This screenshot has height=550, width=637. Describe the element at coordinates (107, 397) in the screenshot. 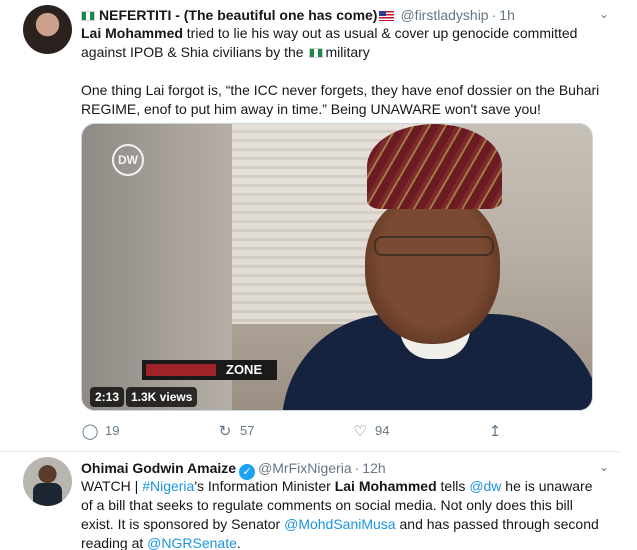

I see `video-duration: 2:13` at that location.